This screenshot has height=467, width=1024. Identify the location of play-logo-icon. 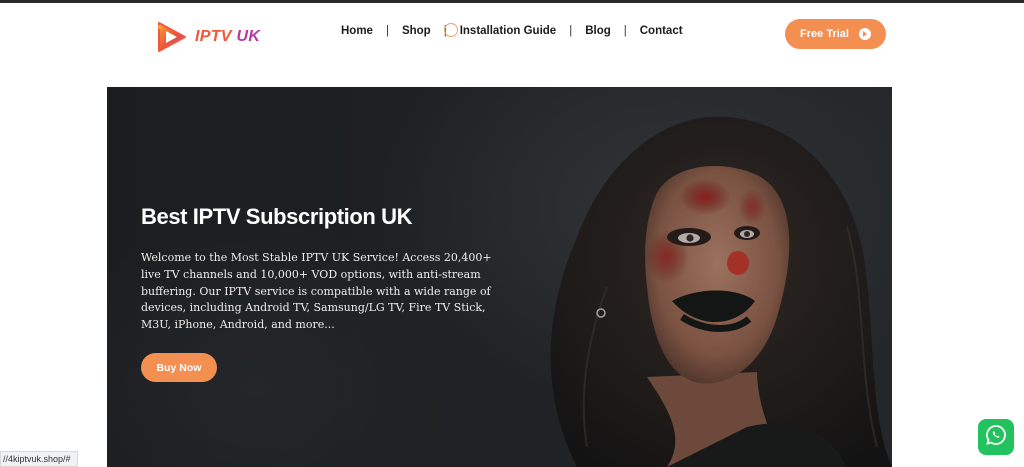
(172, 37).